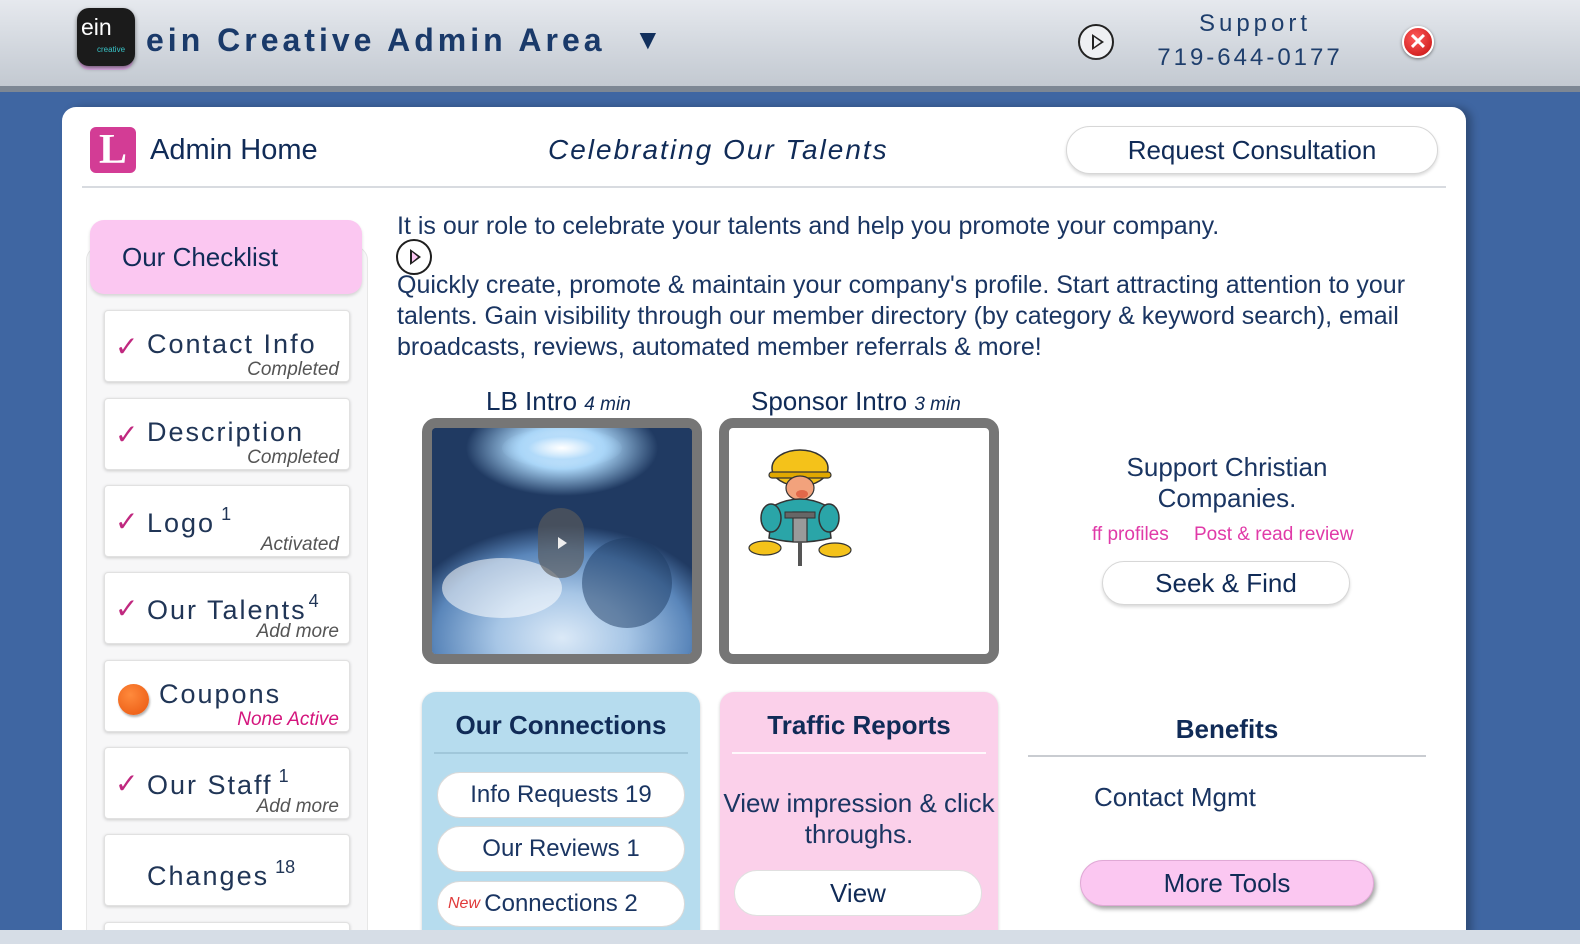 This screenshot has width=1580, height=944. What do you see at coordinates (1227, 482) in the screenshot?
I see `support-christian-text: Support Christian Companies.` at bounding box center [1227, 482].